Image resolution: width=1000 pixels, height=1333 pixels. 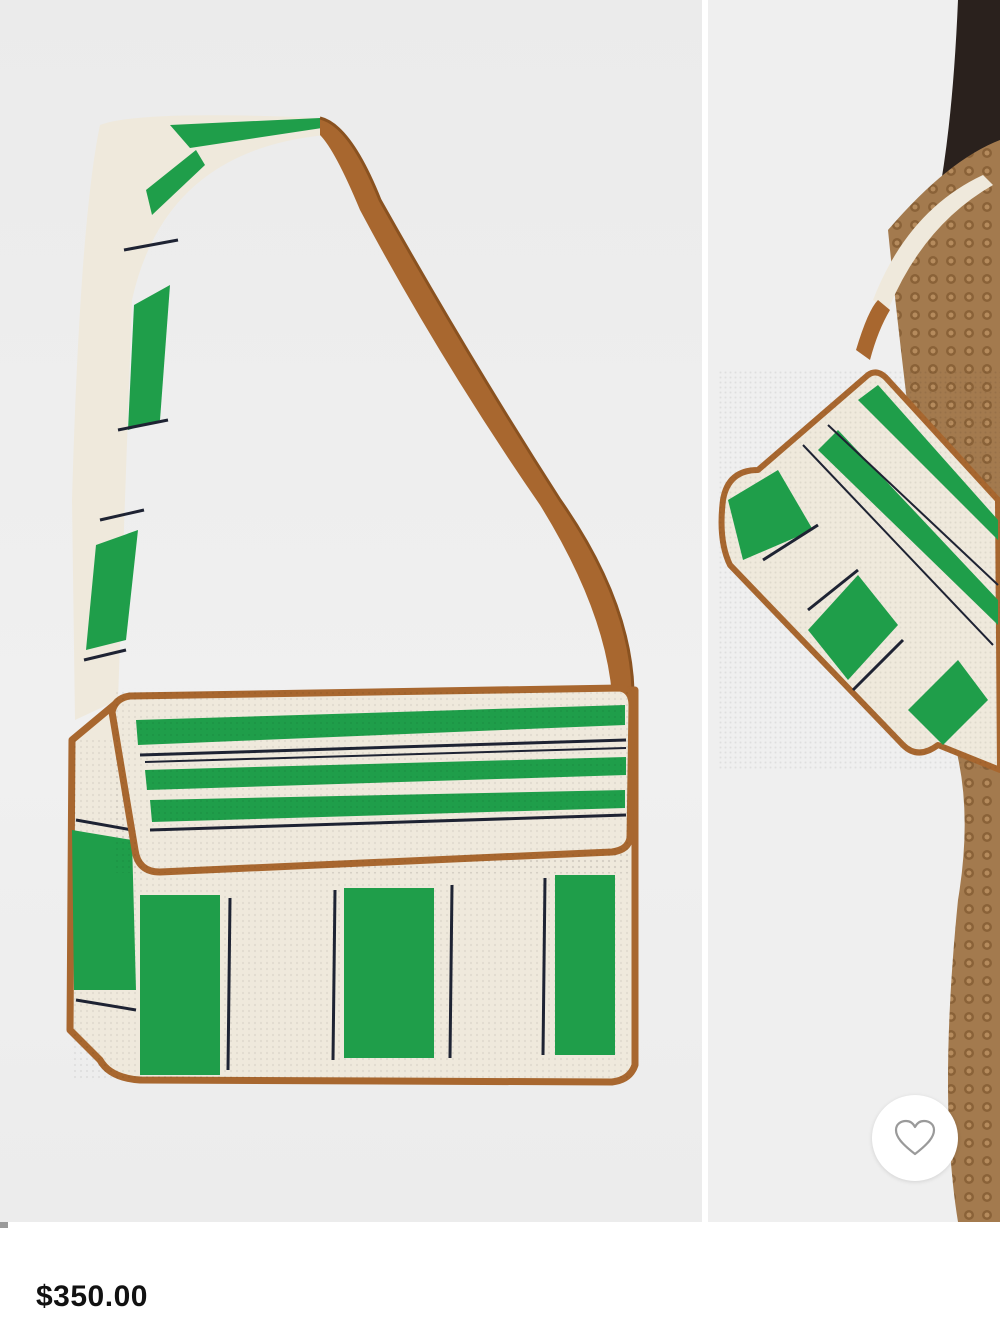 I want to click on gallery-scroll-indicator, so click(x=4, y=1225).